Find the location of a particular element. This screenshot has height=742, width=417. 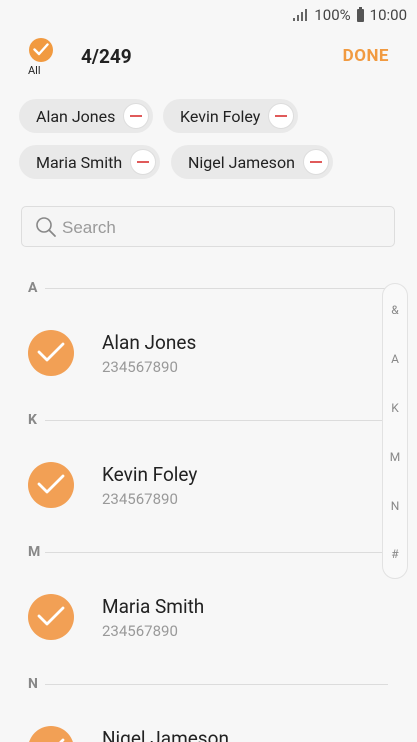

index-letter: A is located at coordinates (395, 359).